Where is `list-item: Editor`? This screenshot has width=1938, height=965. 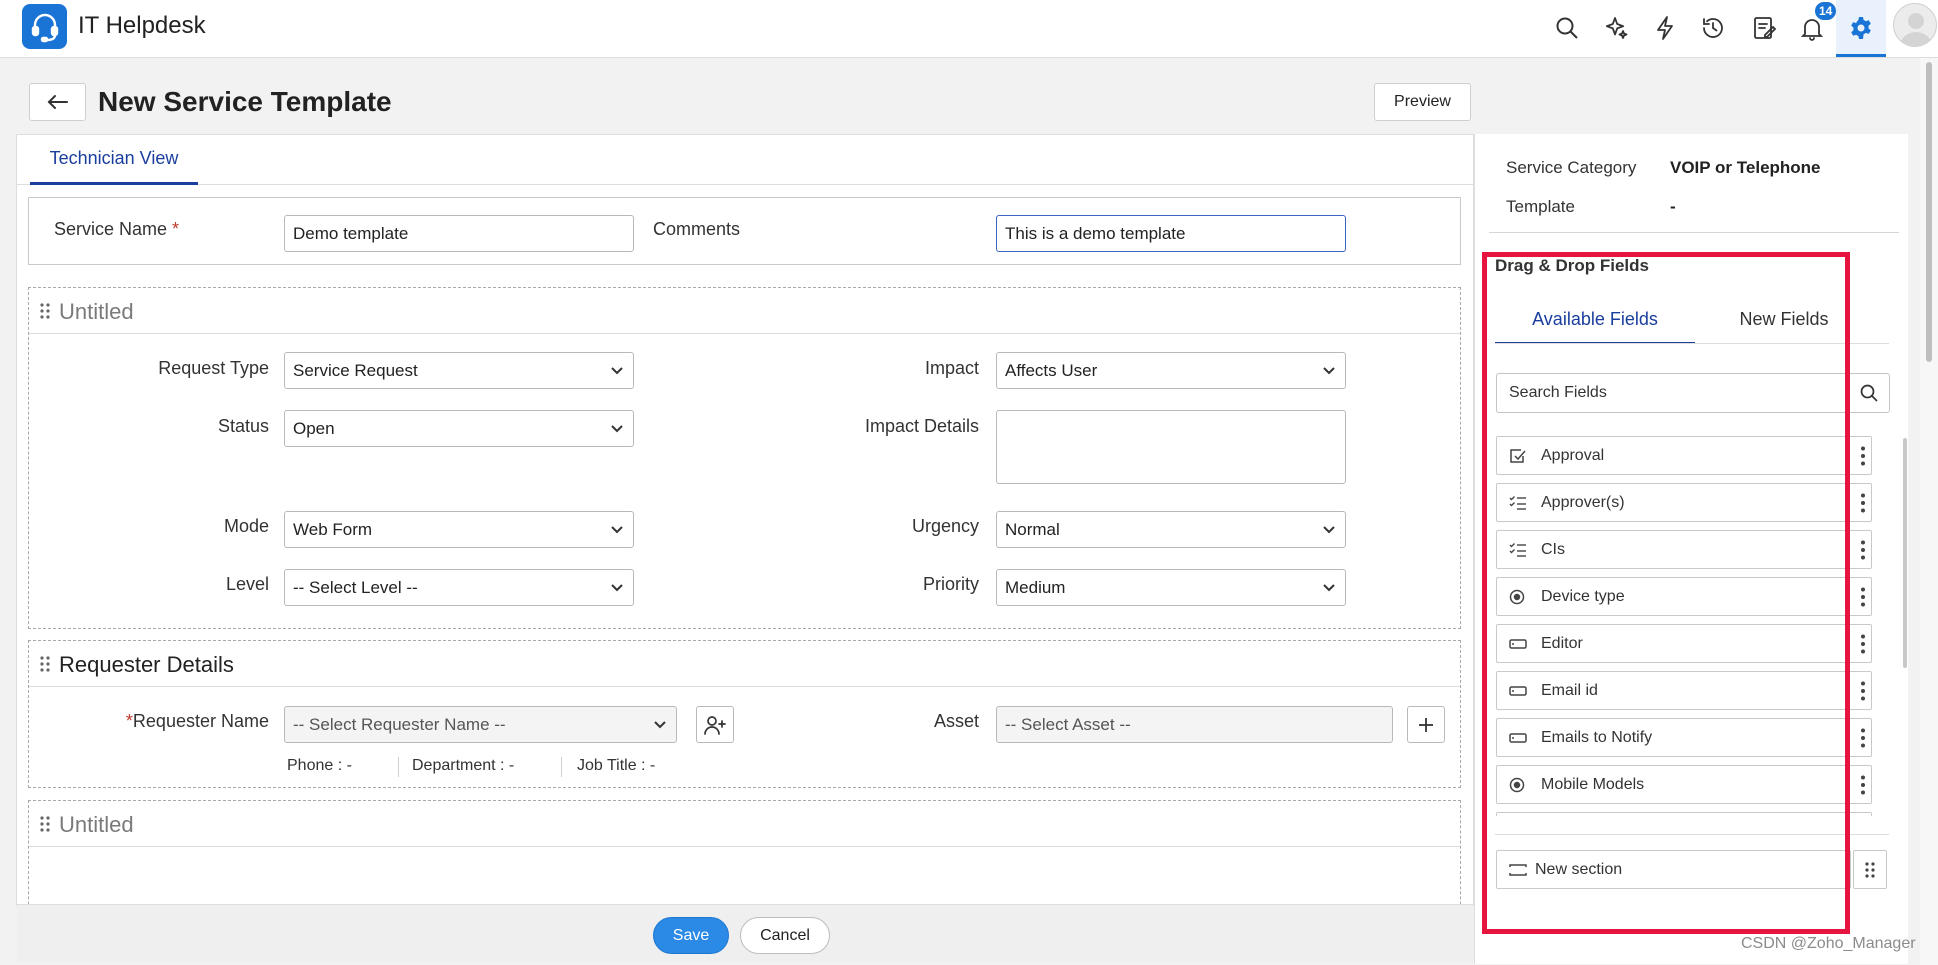
list-item: Editor is located at coordinates (1684, 643).